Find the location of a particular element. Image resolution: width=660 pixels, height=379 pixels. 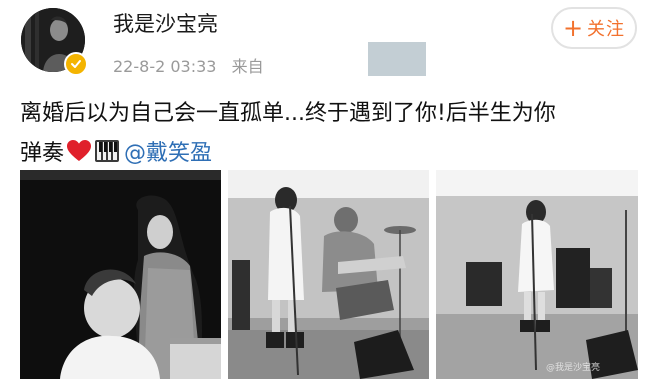

piano-icon is located at coordinates (107, 151).